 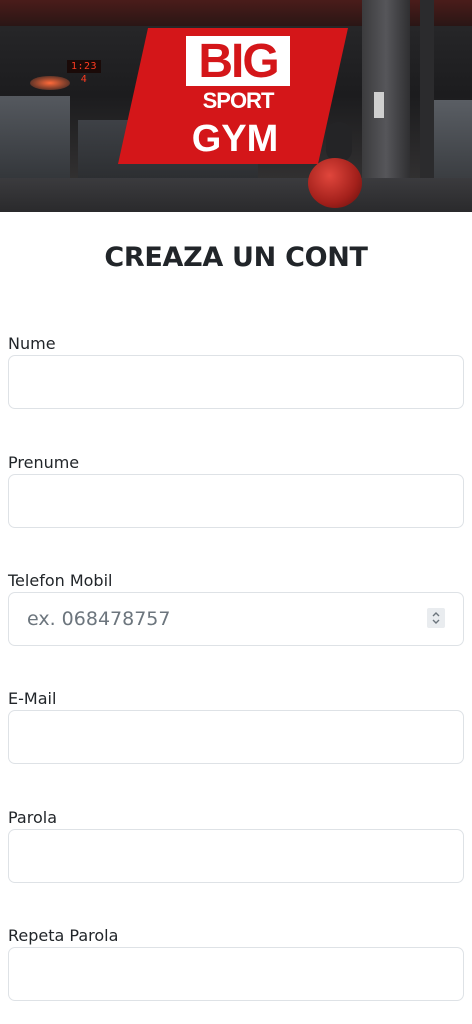 I want to click on page-title: CREAZA UN CONT, so click(x=236, y=257).